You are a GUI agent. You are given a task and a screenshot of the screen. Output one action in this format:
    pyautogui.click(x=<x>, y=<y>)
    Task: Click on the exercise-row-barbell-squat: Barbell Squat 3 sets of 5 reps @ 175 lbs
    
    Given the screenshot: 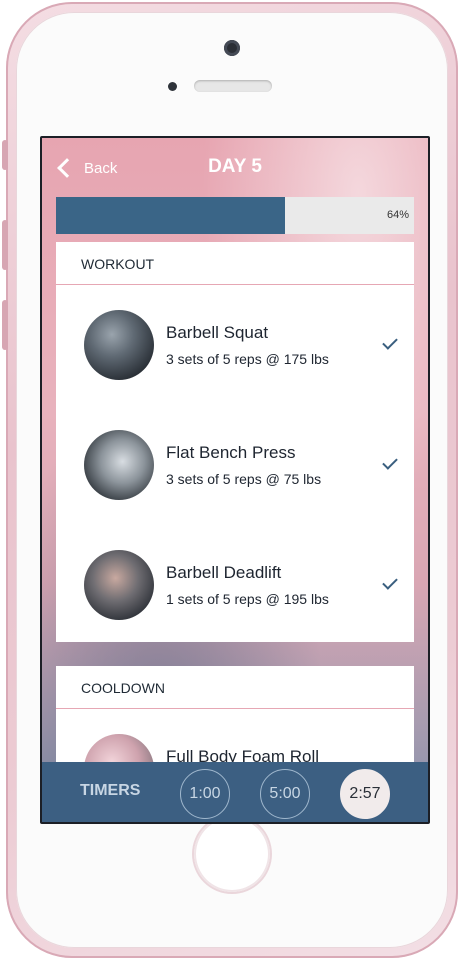 What is the action you would take?
    pyautogui.click(x=235, y=345)
    